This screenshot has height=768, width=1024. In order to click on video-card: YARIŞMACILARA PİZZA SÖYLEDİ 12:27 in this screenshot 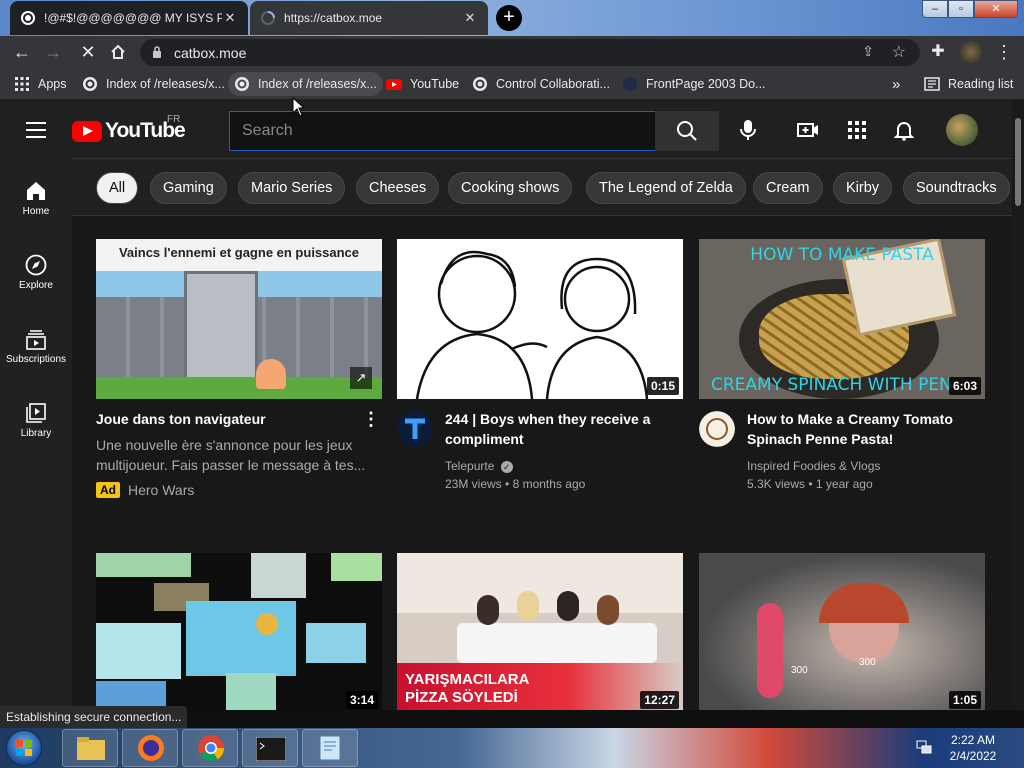, I will do `click(540, 631)`.